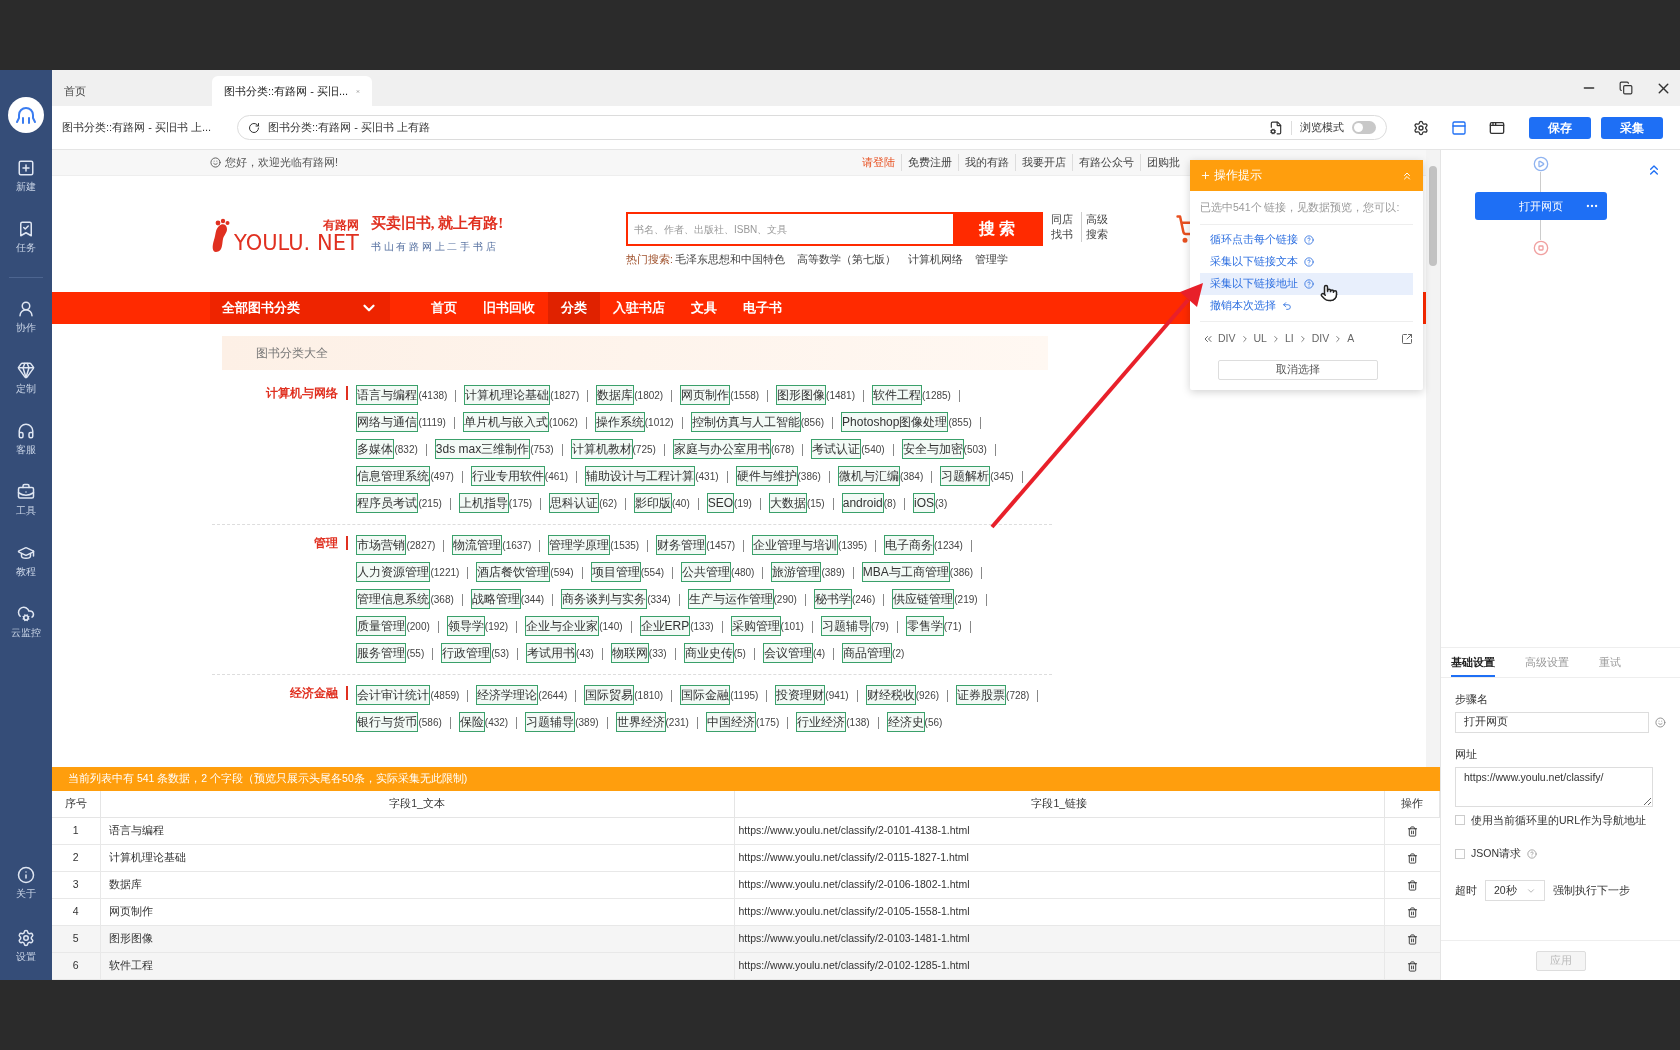 The width and height of the screenshot is (1680, 1050). What do you see at coordinates (387, 395) in the screenshot?
I see `category-link: 语言与编程` at bounding box center [387, 395].